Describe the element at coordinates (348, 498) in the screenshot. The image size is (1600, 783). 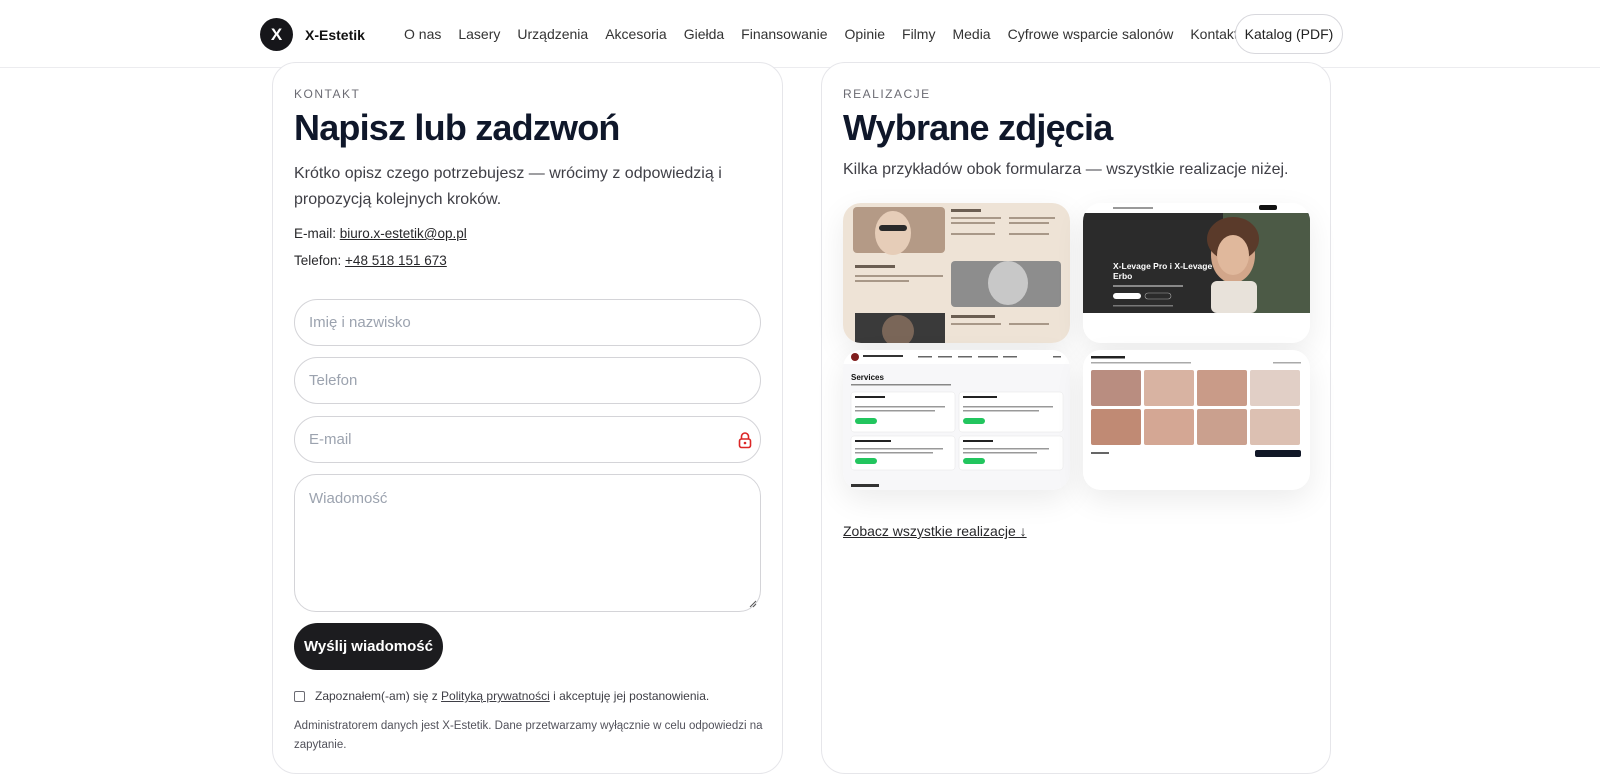
I see `message-placeholder: Wiadomość` at that location.